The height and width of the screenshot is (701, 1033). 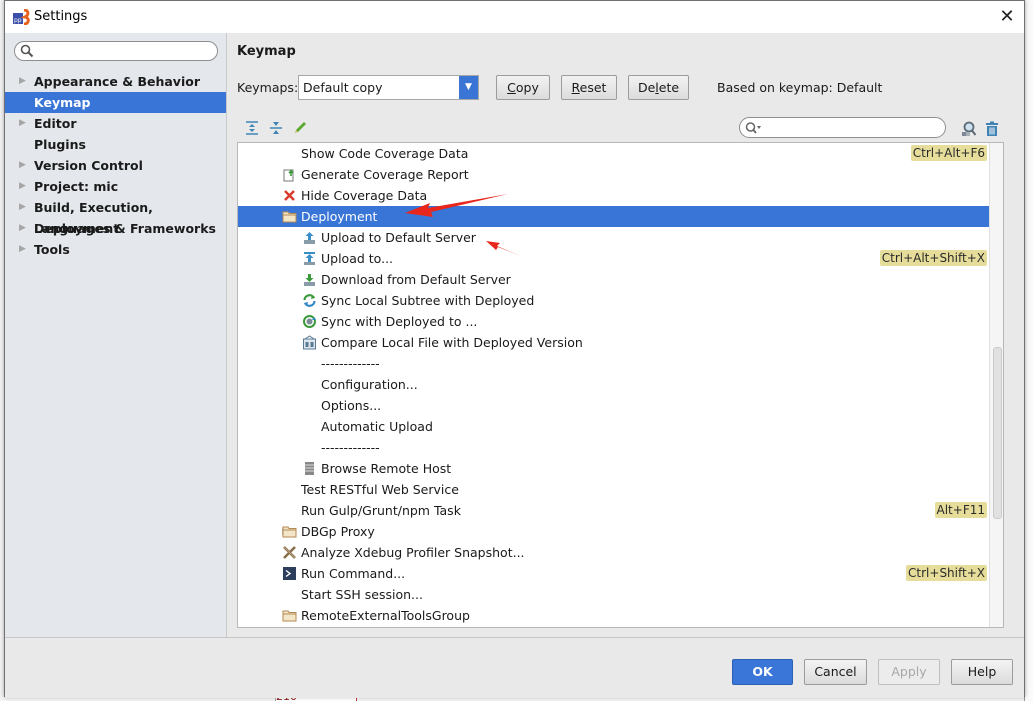 I want to click on tree-row: ▶DBGp Proxy, so click(x=613, y=531).